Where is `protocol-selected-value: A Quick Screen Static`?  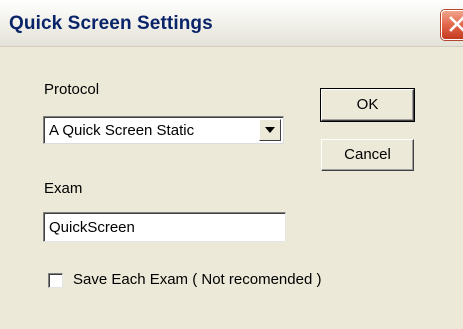 protocol-selected-value: A Quick Screen Static is located at coordinates (122, 130).